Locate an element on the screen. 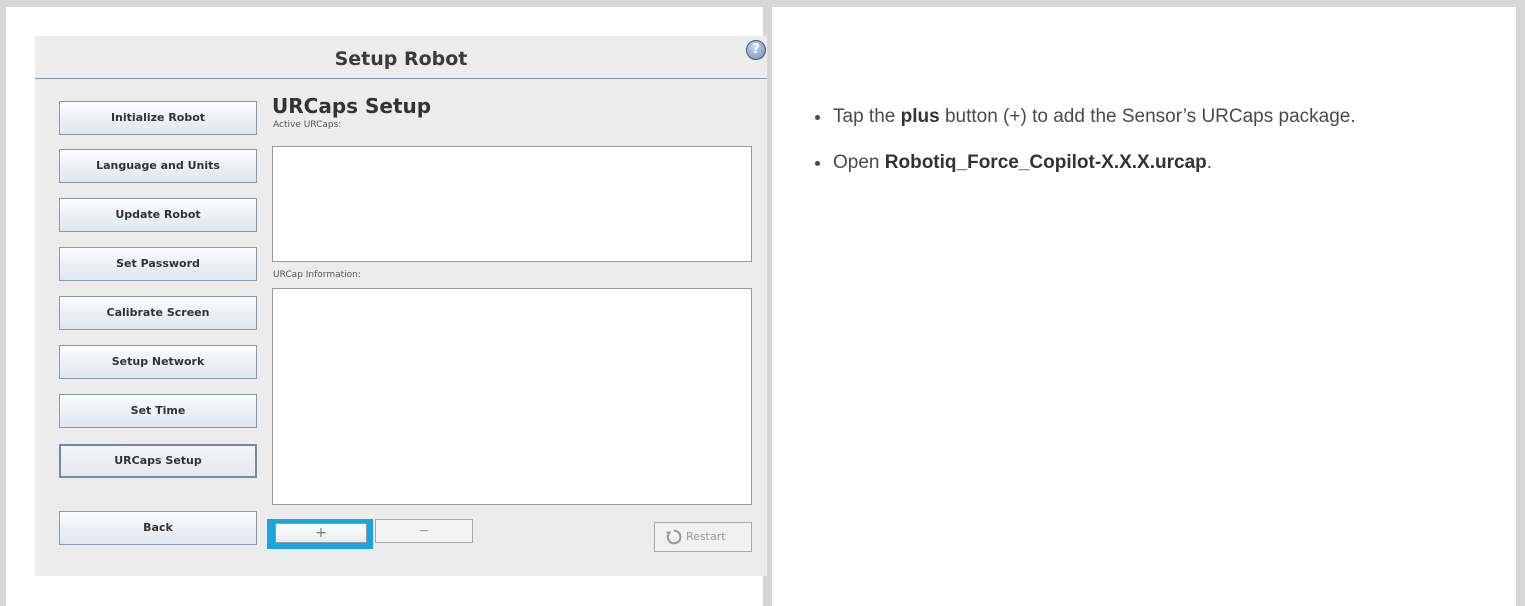  page-title: Setup Robot is located at coordinates (401, 59).